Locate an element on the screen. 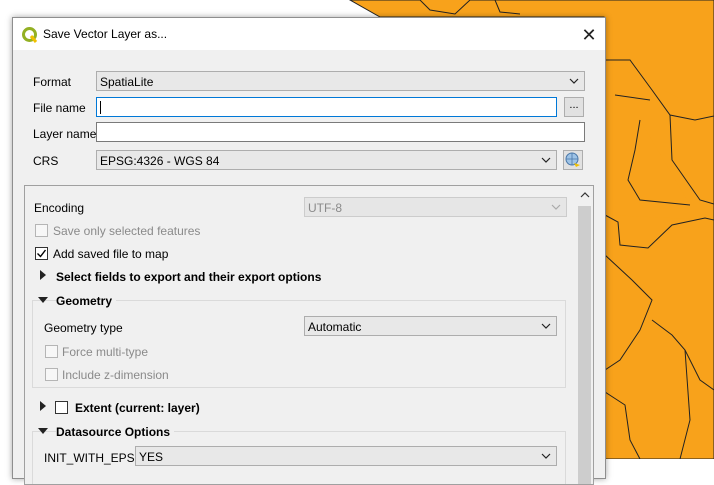  add-to-map-label: Add saved file to map is located at coordinates (110, 254).